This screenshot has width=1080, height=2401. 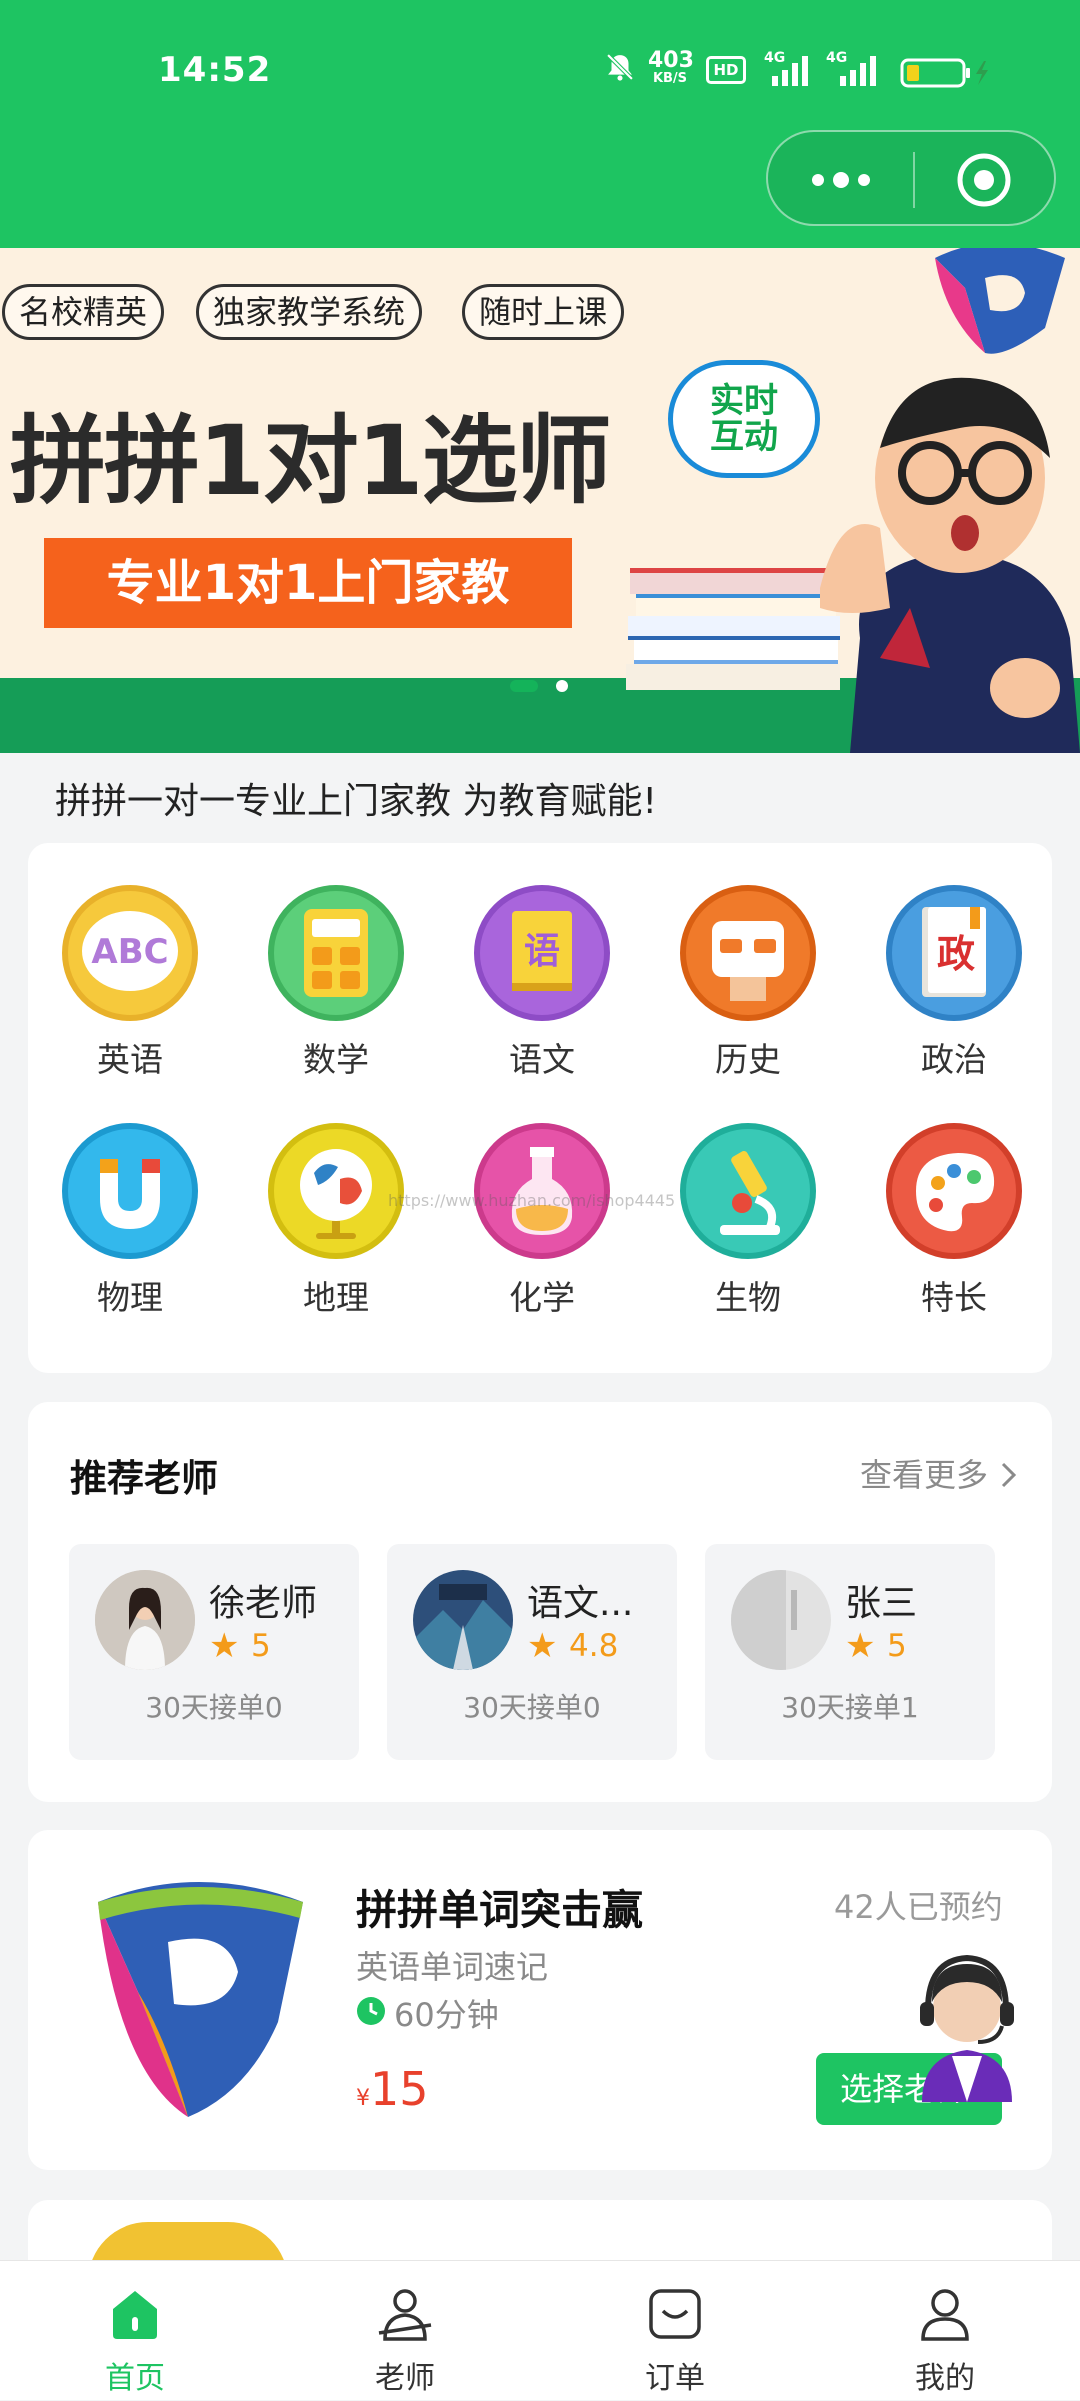 I want to click on bottom-tab-bar: 首页 老师 订单 我的, so click(x=540, y=2330).